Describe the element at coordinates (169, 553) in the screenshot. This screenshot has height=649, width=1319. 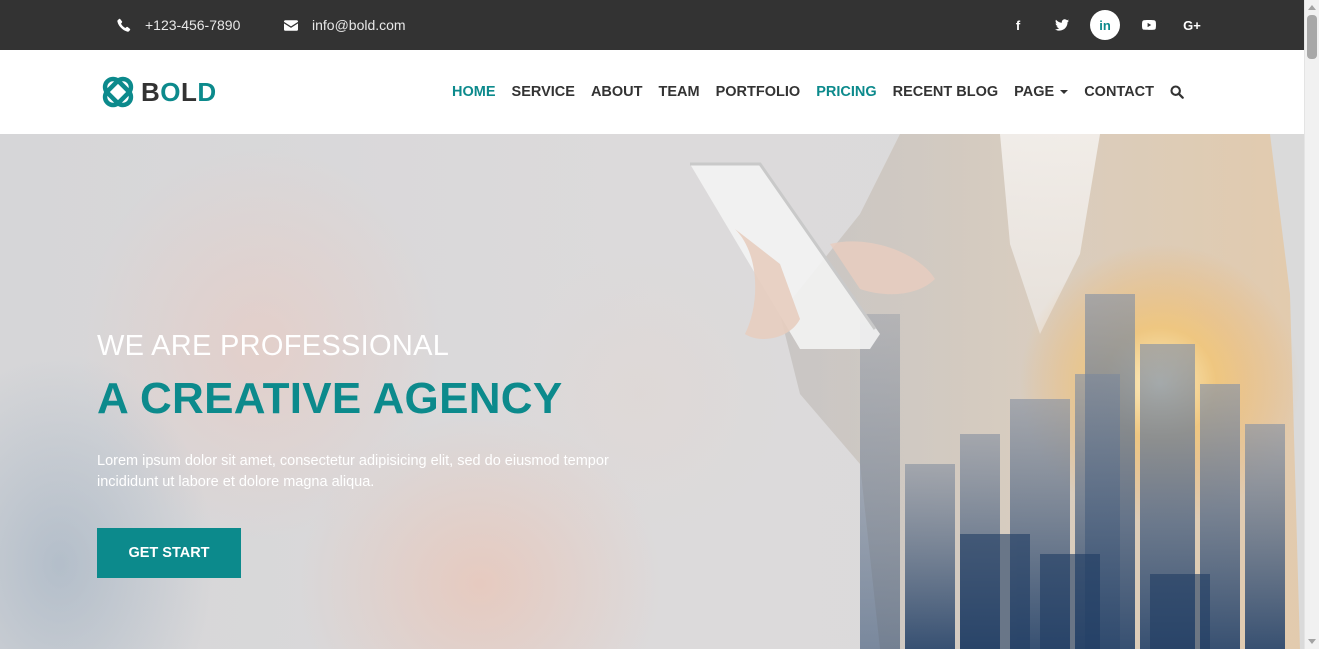
I see `get-start-button: GET START` at that location.